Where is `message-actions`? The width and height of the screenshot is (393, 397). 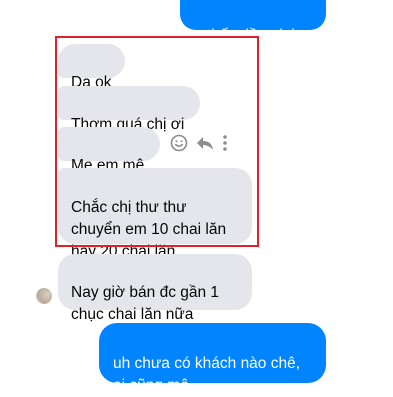 message-actions is located at coordinates (199, 143).